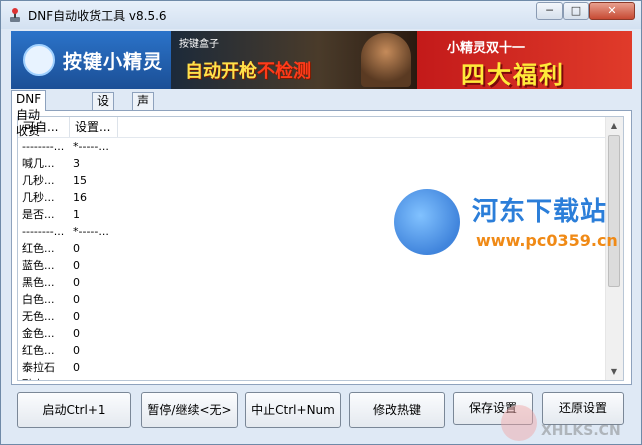  Describe the element at coordinates (74, 410) in the screenshot. I see `start-button: 启动Ctrl+1` at that location.